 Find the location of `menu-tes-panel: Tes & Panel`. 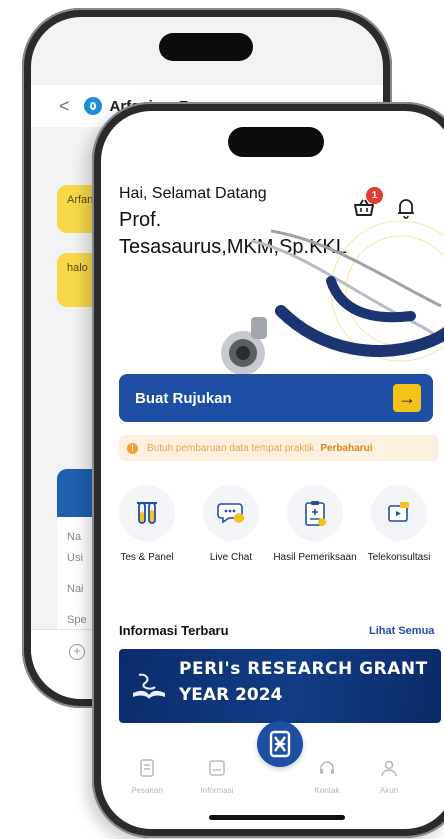

menu-tes-panel: Tes & Panel is located at coordinates (147, 524).